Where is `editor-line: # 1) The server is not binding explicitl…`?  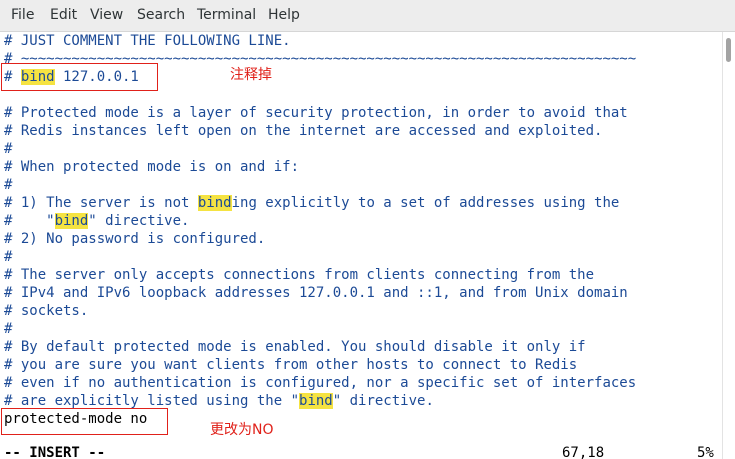
editor-line: # 1) The server is not binding explicitl… is located at coordinates (311, 203).